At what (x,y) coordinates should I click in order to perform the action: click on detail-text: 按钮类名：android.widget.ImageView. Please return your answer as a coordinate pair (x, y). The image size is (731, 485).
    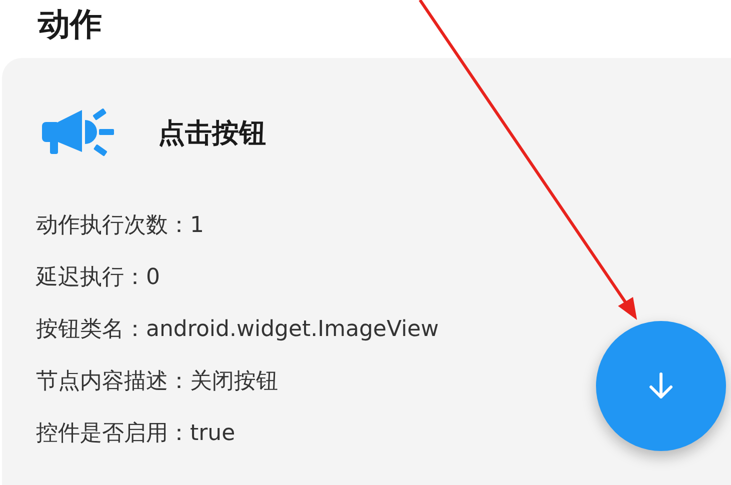
    Looking at the image, I should click on (237, 330).